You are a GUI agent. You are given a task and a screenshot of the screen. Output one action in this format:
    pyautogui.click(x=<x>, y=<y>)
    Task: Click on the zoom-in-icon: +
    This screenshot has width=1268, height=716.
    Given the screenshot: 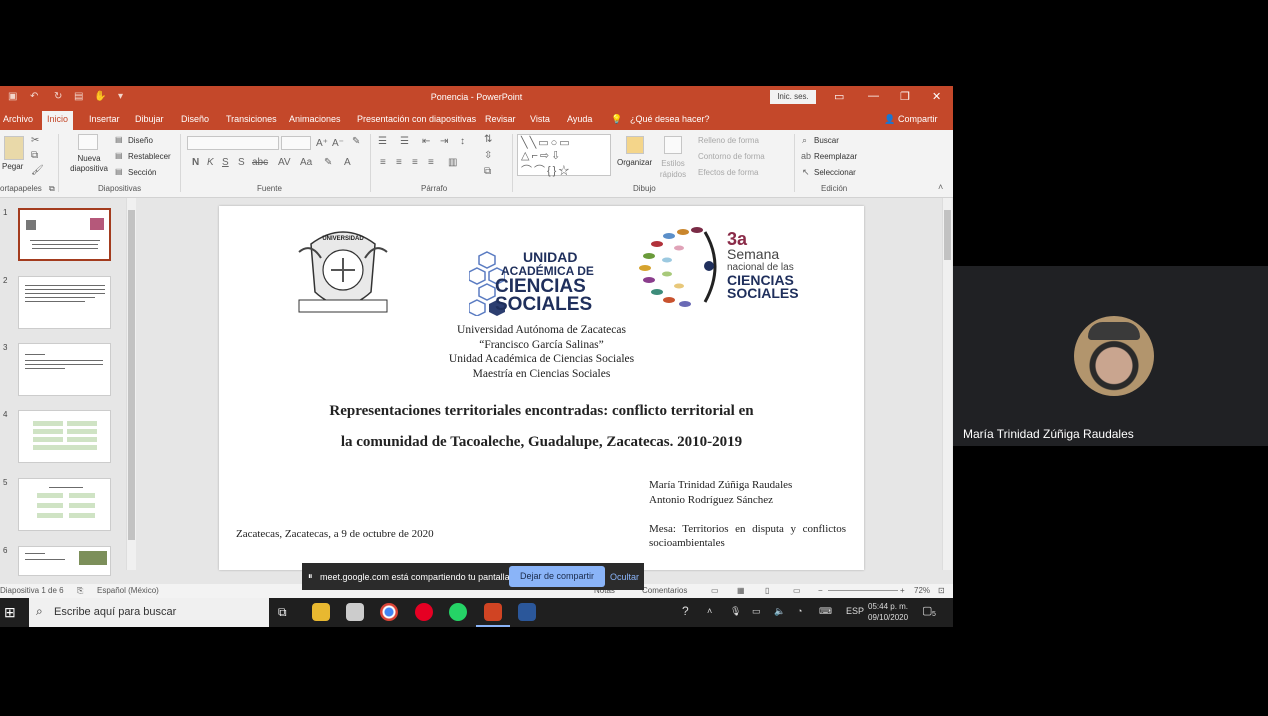 What is the action you would take?
    pyautogui.click(x=902, y=590)
    